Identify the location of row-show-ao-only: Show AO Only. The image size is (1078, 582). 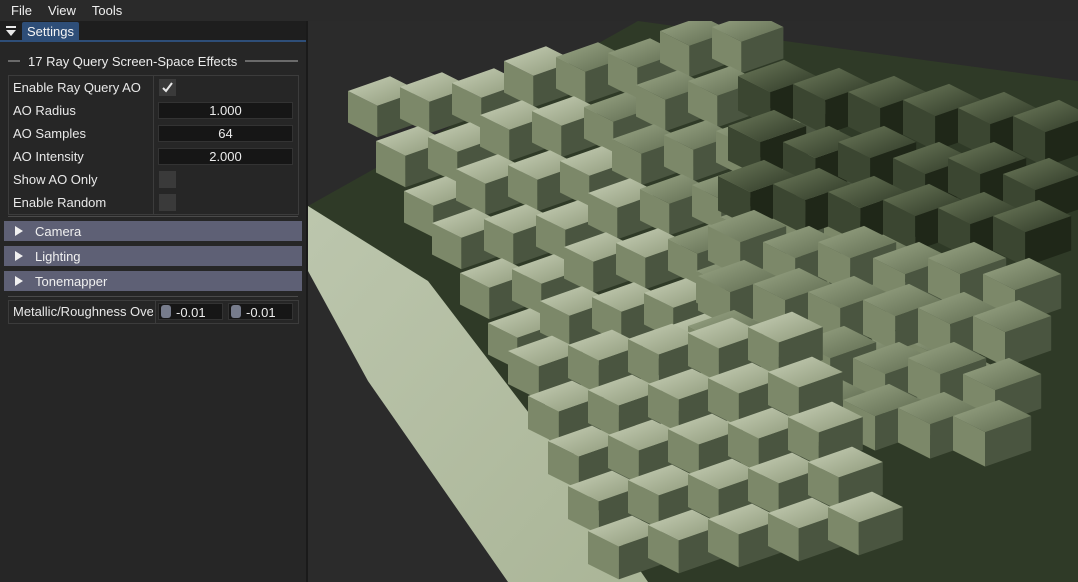
(153, 179).